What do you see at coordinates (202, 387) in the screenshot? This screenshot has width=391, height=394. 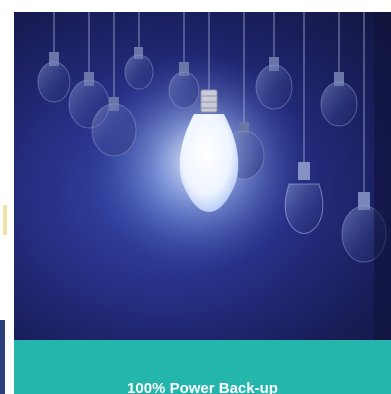 I see `card-caption: 100% Power Back-up` at bounding box center [202, 387].